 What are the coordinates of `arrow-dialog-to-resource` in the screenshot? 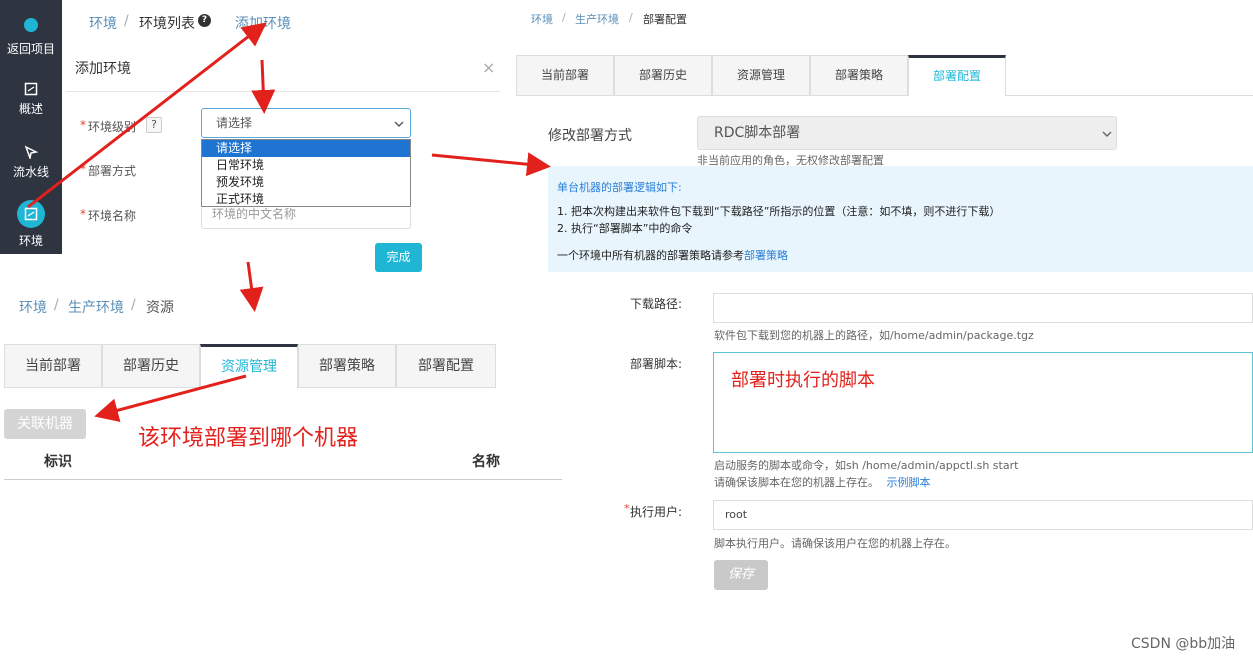 It's located at (251, 286).